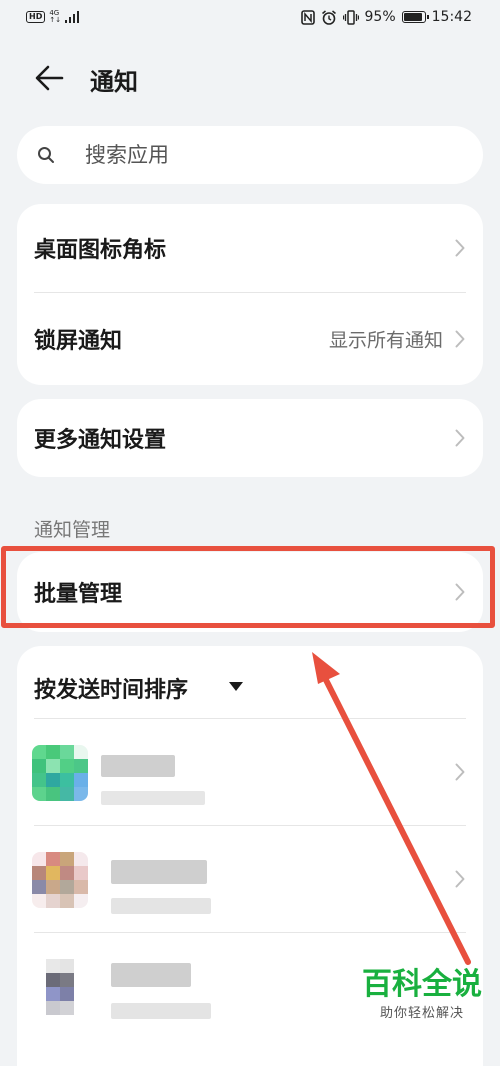 This screenshot has width=500, height=1066. I want to click on watermark-logo: 百科全说 助你轻松解决, so click(422, 994).